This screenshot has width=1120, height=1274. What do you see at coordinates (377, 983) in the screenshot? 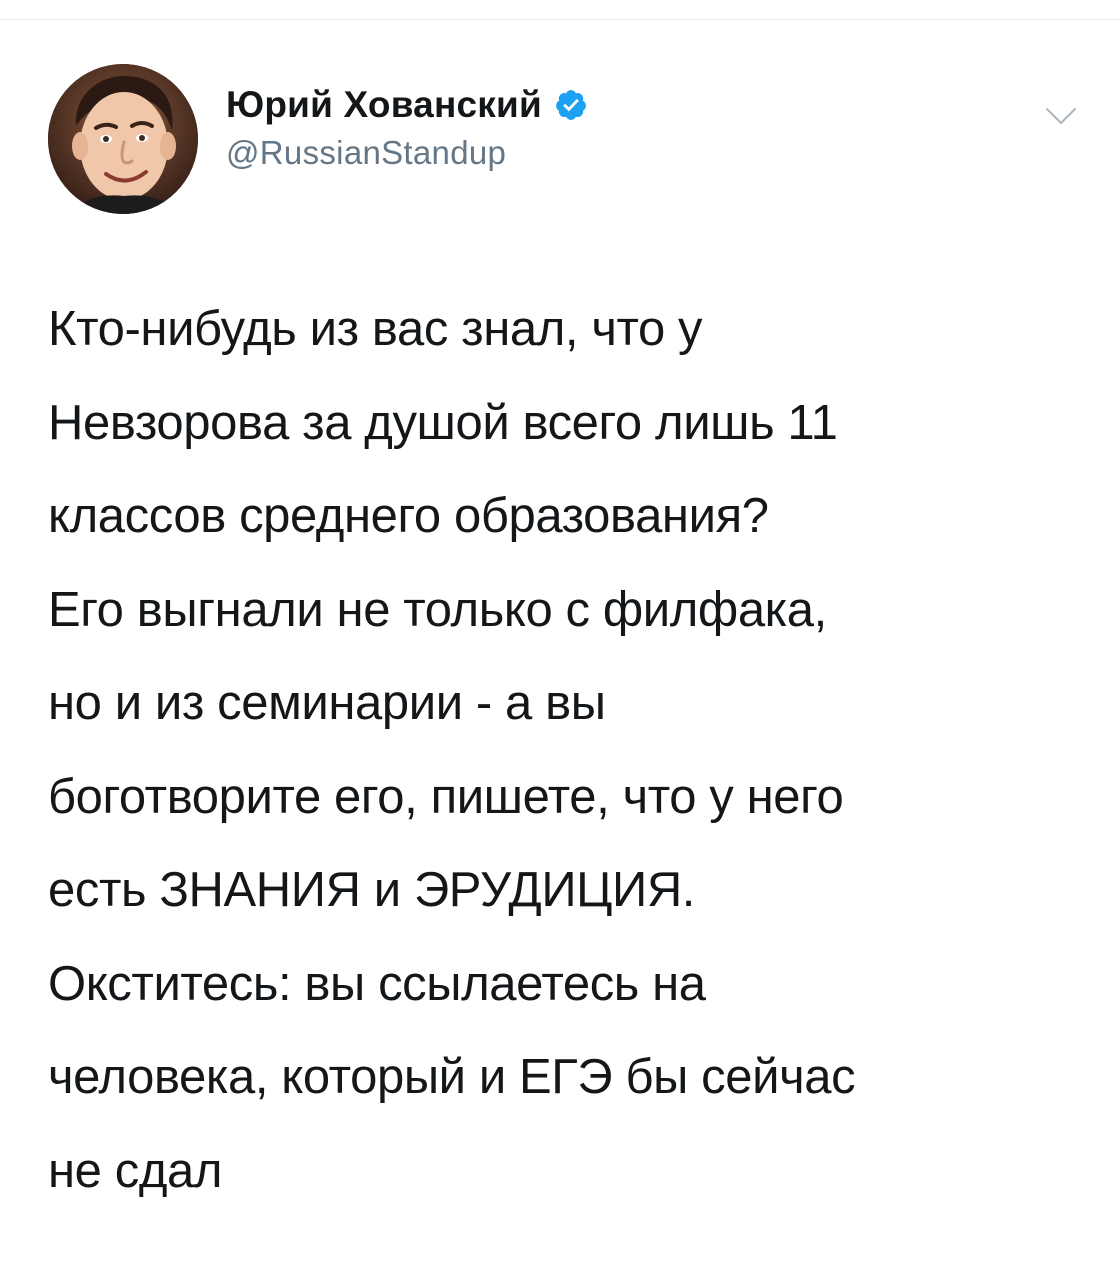
I see `tweet-text-line: Окститесь: вы ссылаетесь на` at bounding box center [377, 983].